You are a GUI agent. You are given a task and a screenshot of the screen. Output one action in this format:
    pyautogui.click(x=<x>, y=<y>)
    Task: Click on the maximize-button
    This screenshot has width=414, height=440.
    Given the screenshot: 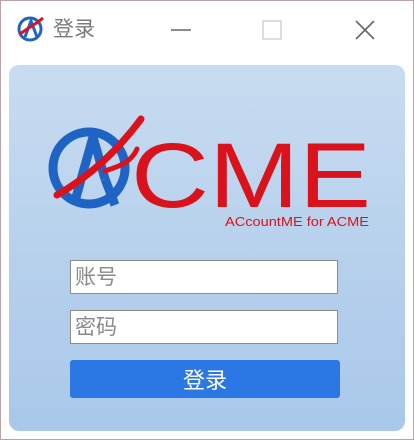 What is the action you would take?
    pyautogui.click(x=272, y=30)
    